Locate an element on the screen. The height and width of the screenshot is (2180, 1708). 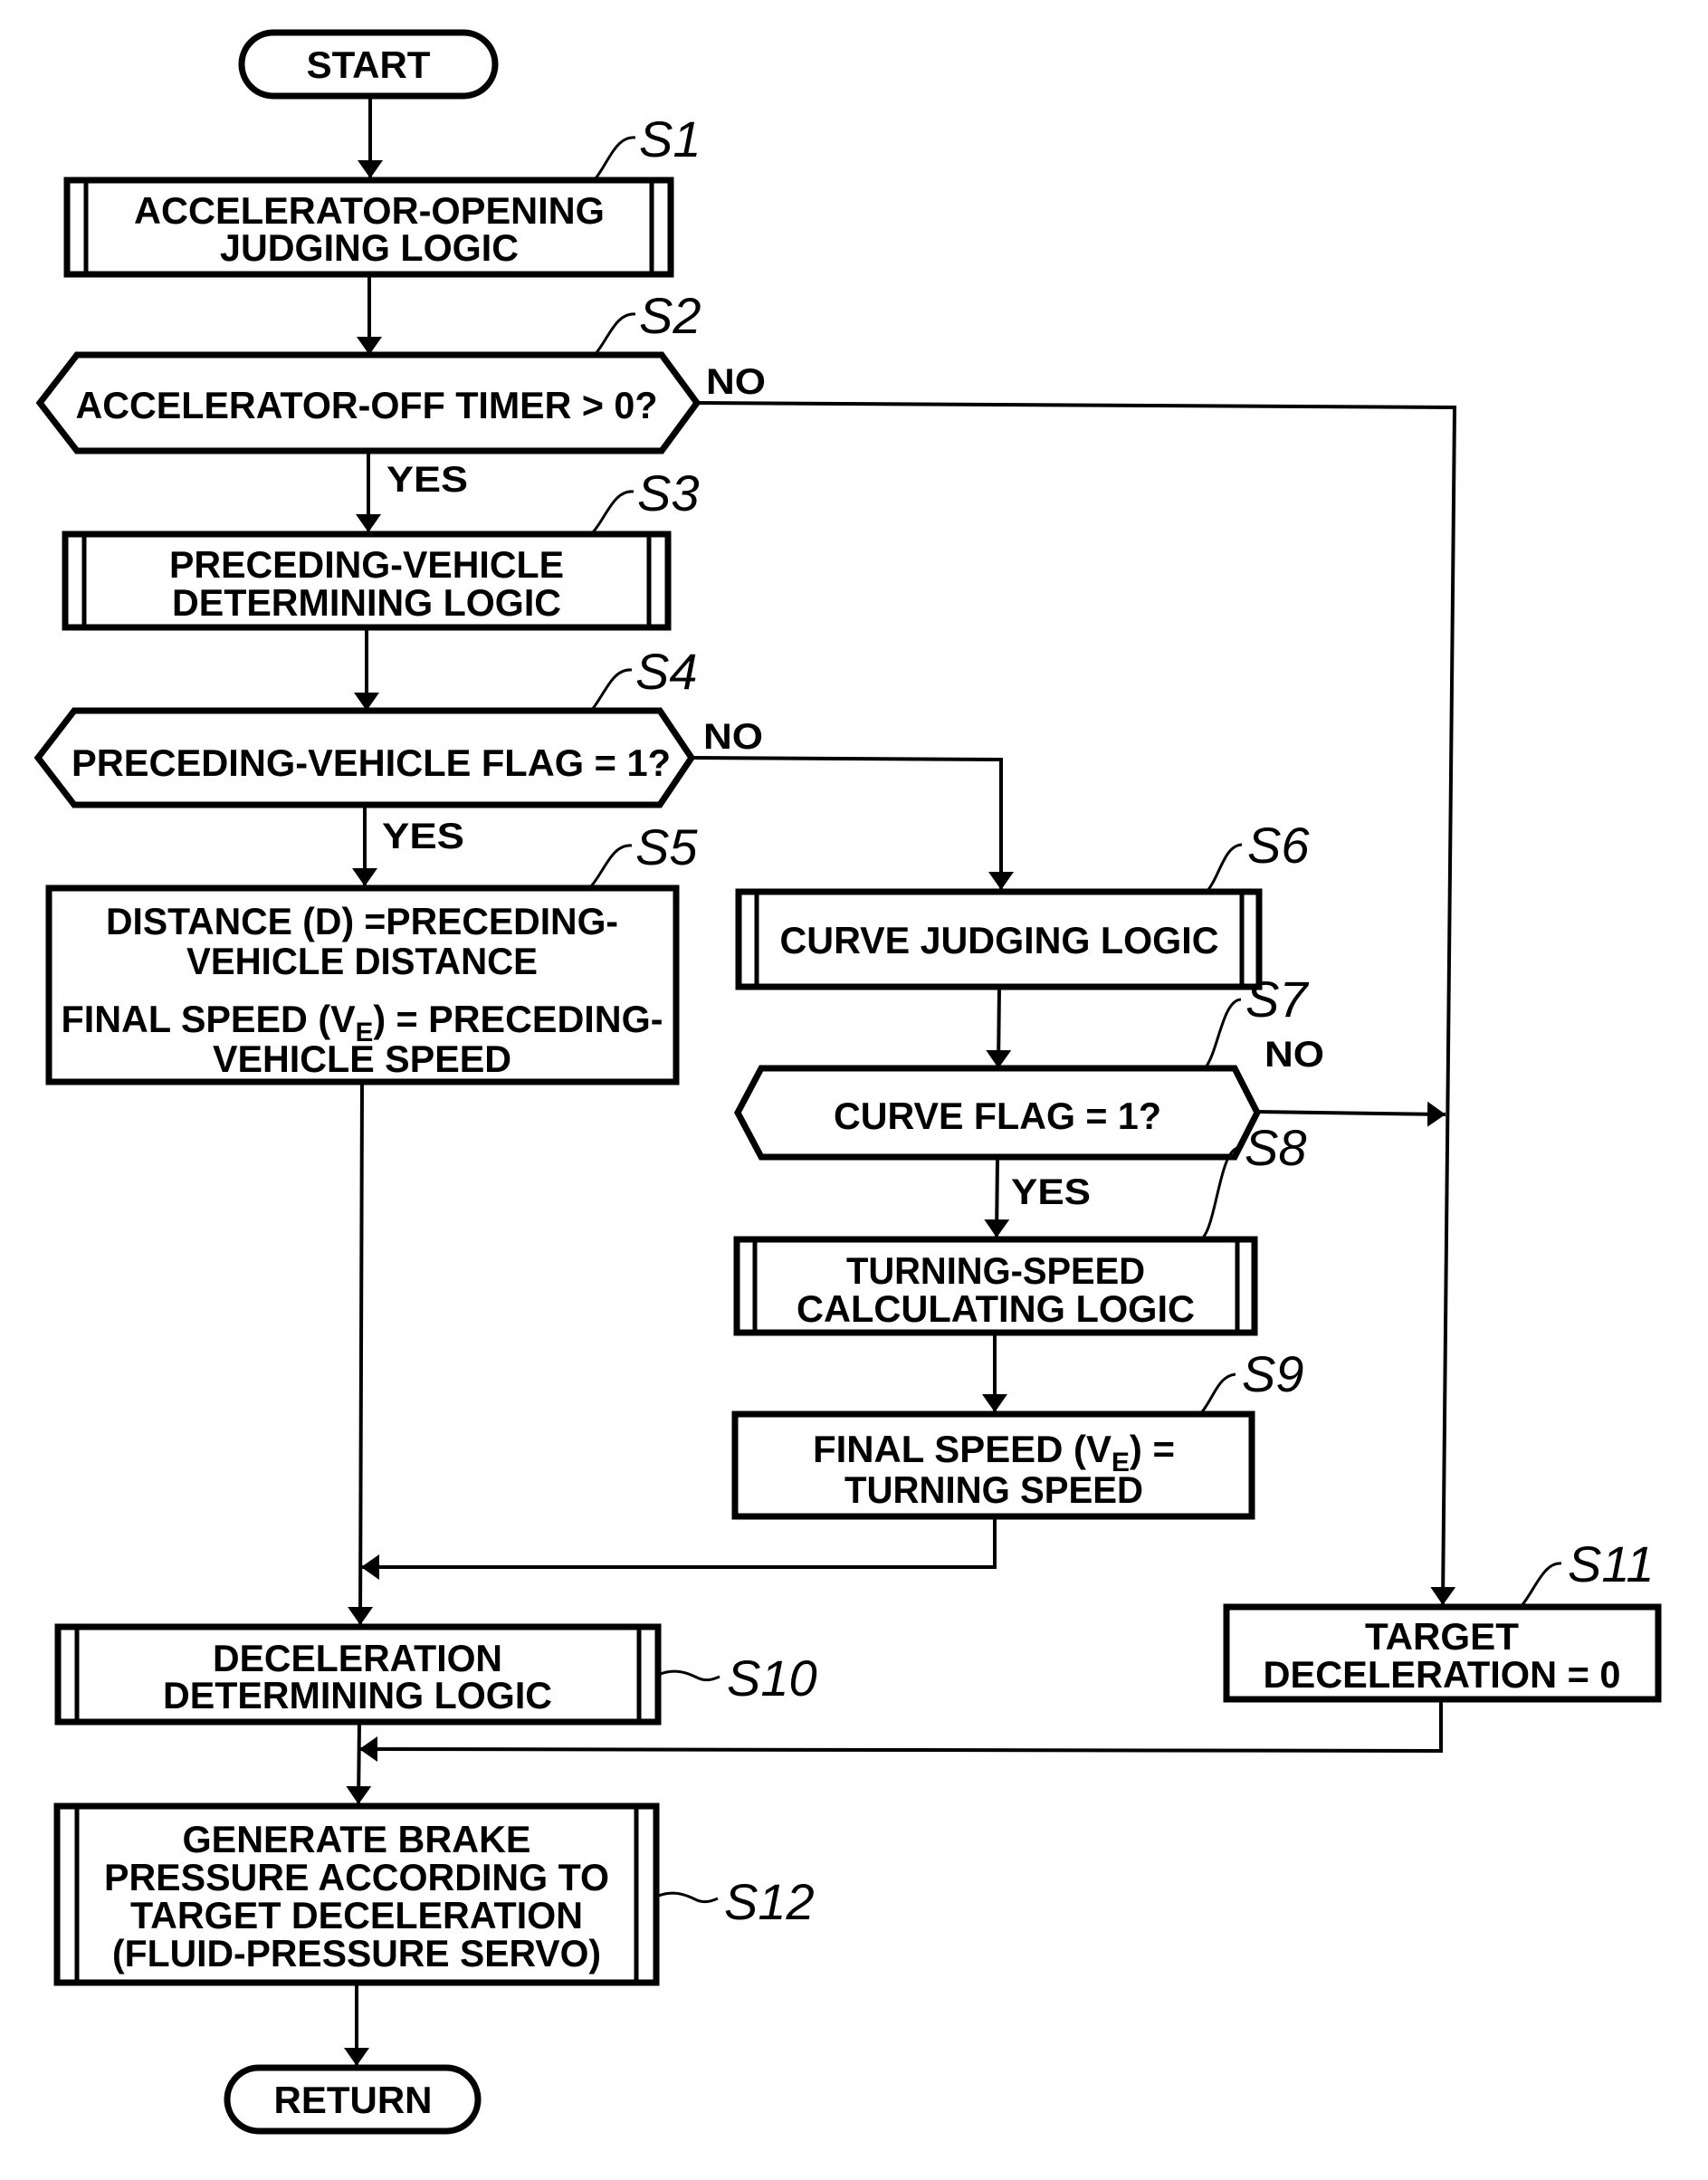
start-label: START is located at coordinates (369, 64).